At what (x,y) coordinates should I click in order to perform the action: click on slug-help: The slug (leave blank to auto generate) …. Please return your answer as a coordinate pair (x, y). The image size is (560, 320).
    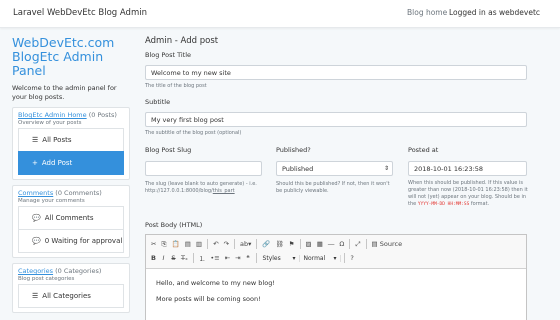
    Looking at the image, I should click on (201, 187).